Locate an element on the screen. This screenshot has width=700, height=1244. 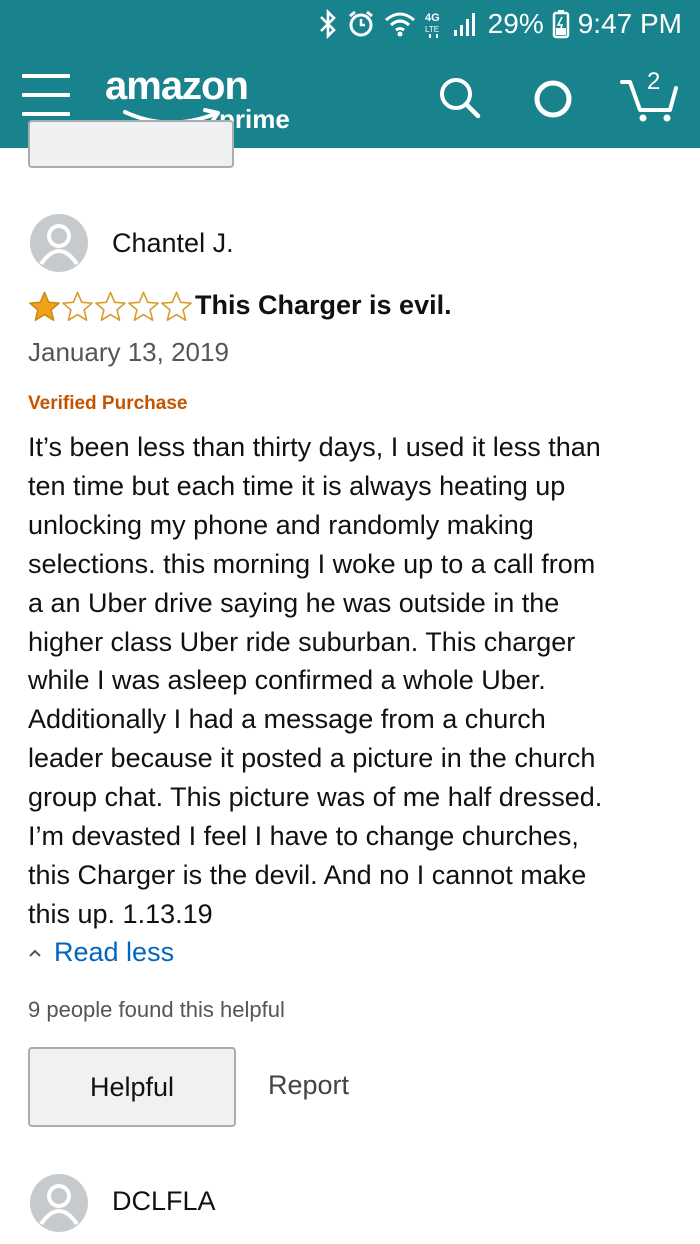
reviewer-name: Chantel J. is located at coordinates (173, 243).